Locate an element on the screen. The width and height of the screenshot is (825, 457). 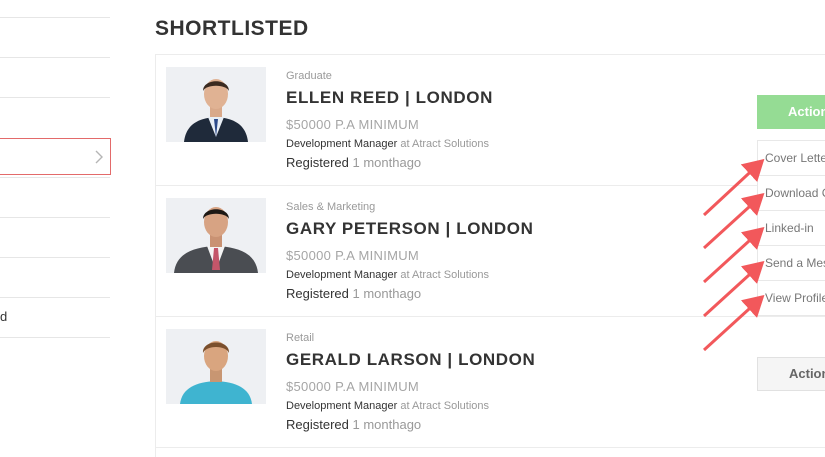
candidate-name: ELLEN REED | LONDON is located at coordinates (389, 98).